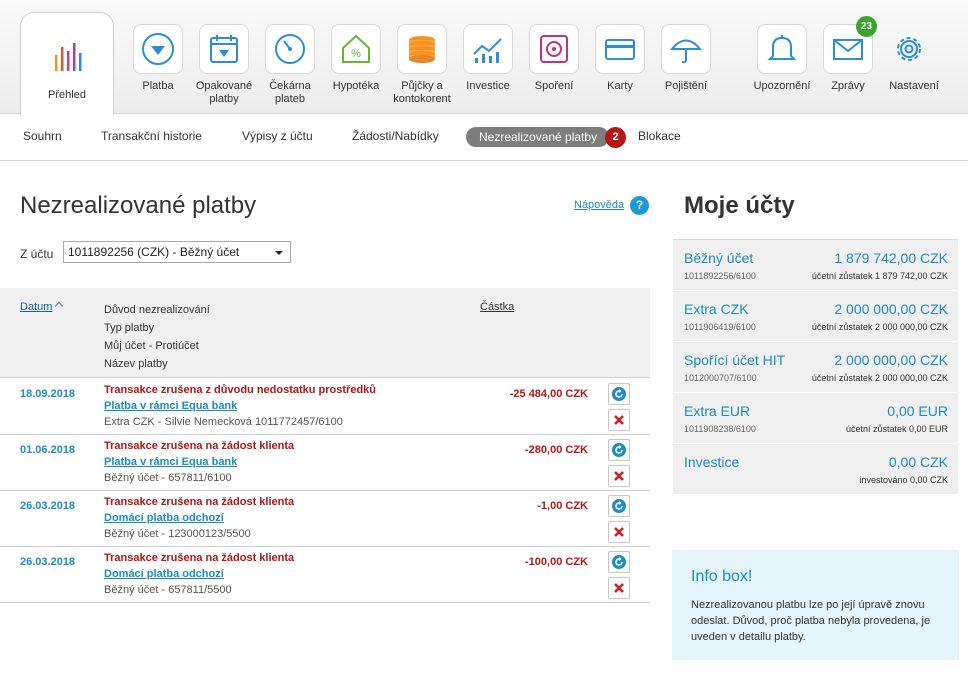  Describe the element at coordinates (224, 92) in the screenshot. I see `nav-label: Opakované platby` at that location.